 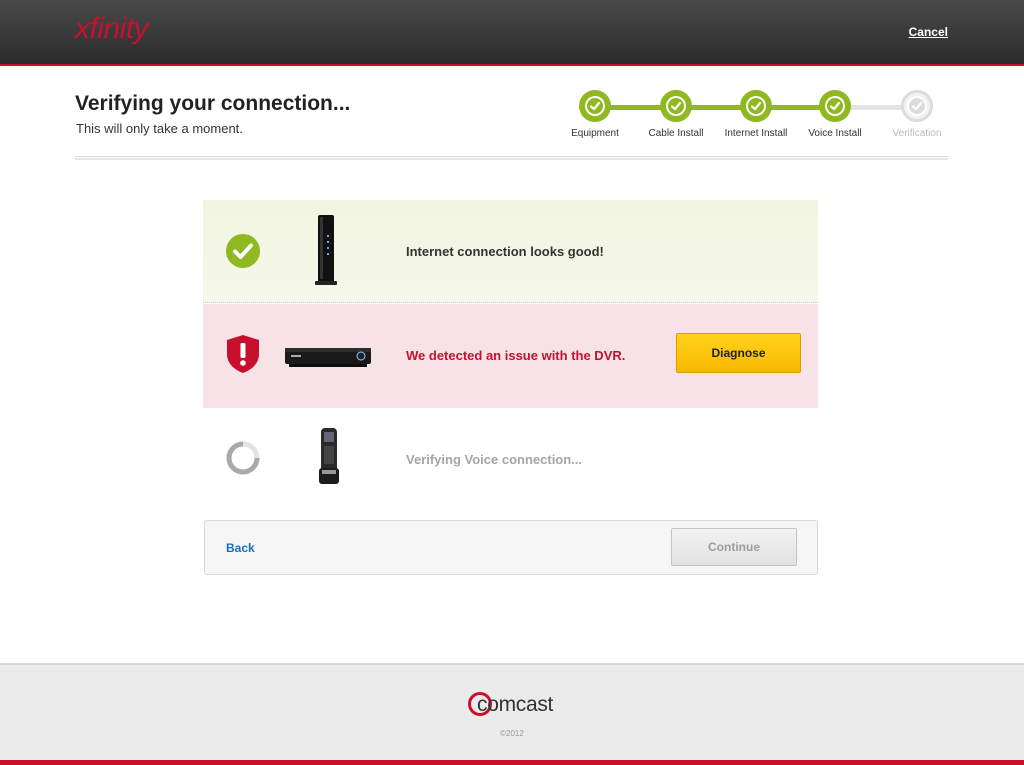 I want to click on loading-spinner-icon, so click(x=243, y=458).